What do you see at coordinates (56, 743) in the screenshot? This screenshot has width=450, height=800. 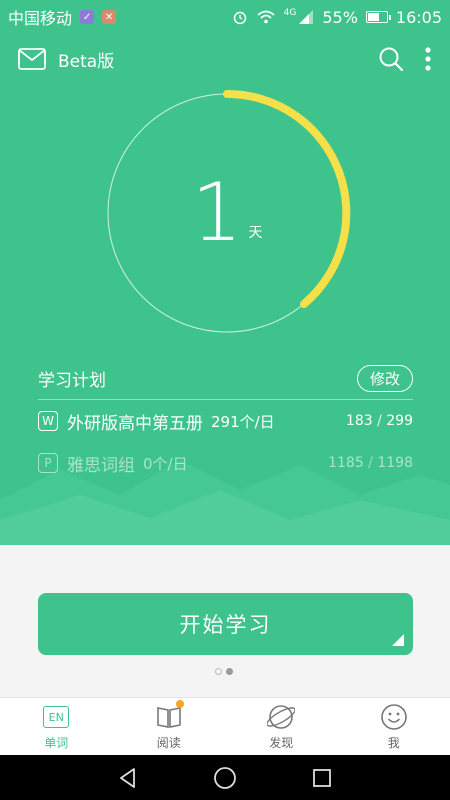 I see `tab-label: 单词` at bounding box center [56, 743].